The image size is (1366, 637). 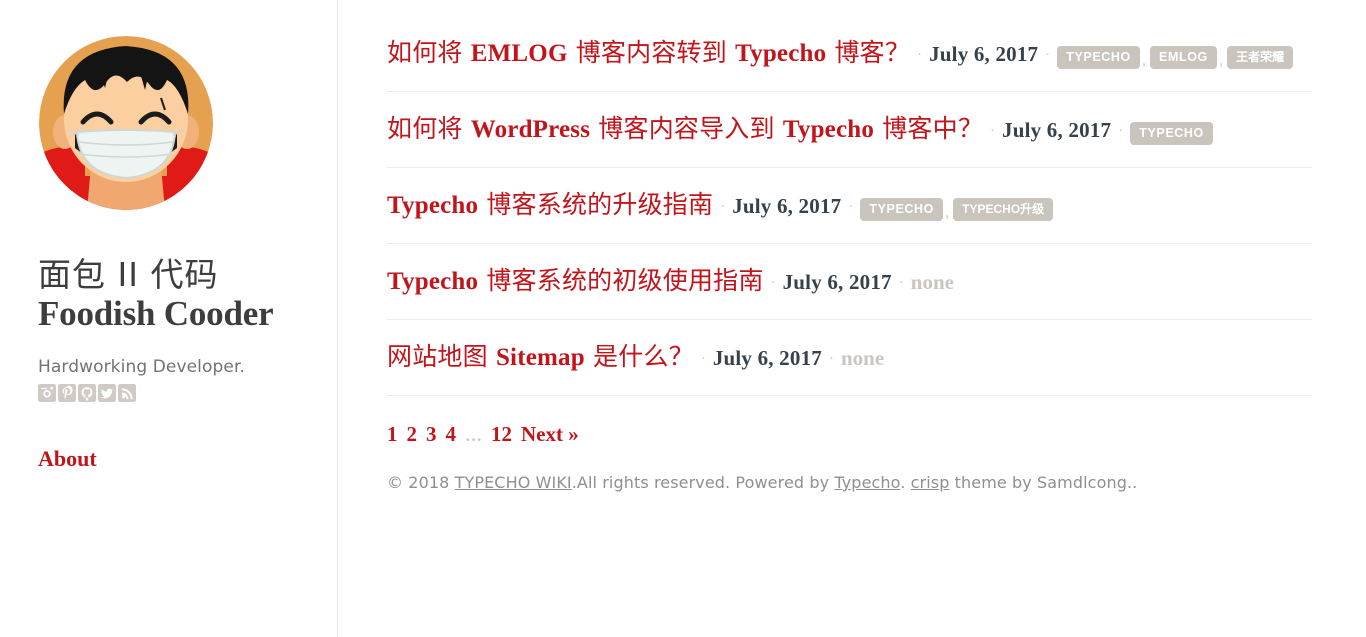 What do you see at coordinates (87, 392) in the screenshot?
I see `github-icon` at bounding box center [87, 392].